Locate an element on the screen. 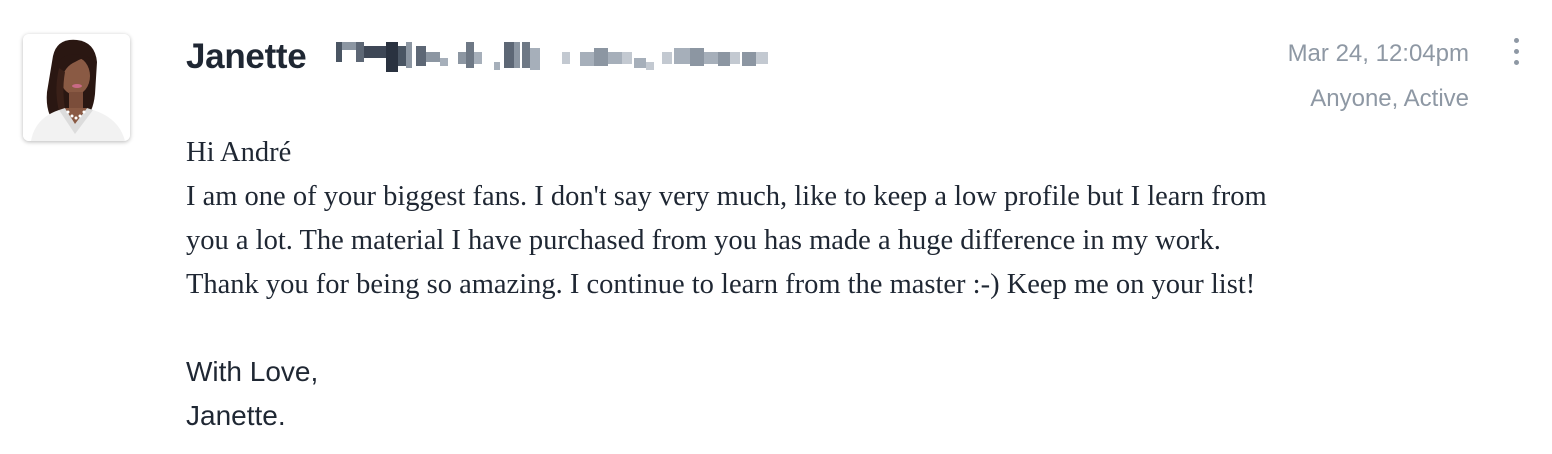 The width and height of the screenshot is (1552, 454). author-name: Janette is located at coordinates (246, 57).